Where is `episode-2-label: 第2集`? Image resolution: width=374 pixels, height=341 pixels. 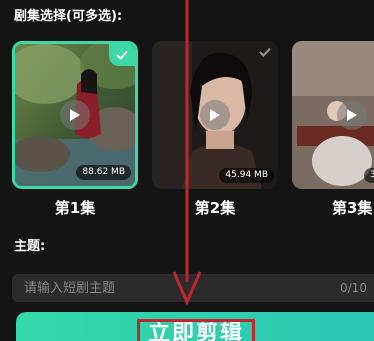 episode-2-label: 第2集 is located at coordinates (215, 208).